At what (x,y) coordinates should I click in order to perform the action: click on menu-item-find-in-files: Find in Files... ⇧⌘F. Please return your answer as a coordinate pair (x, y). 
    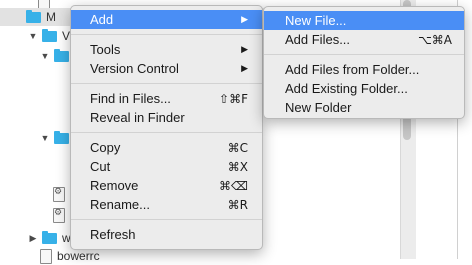
    Looking at the image, I should click on (166, 98).